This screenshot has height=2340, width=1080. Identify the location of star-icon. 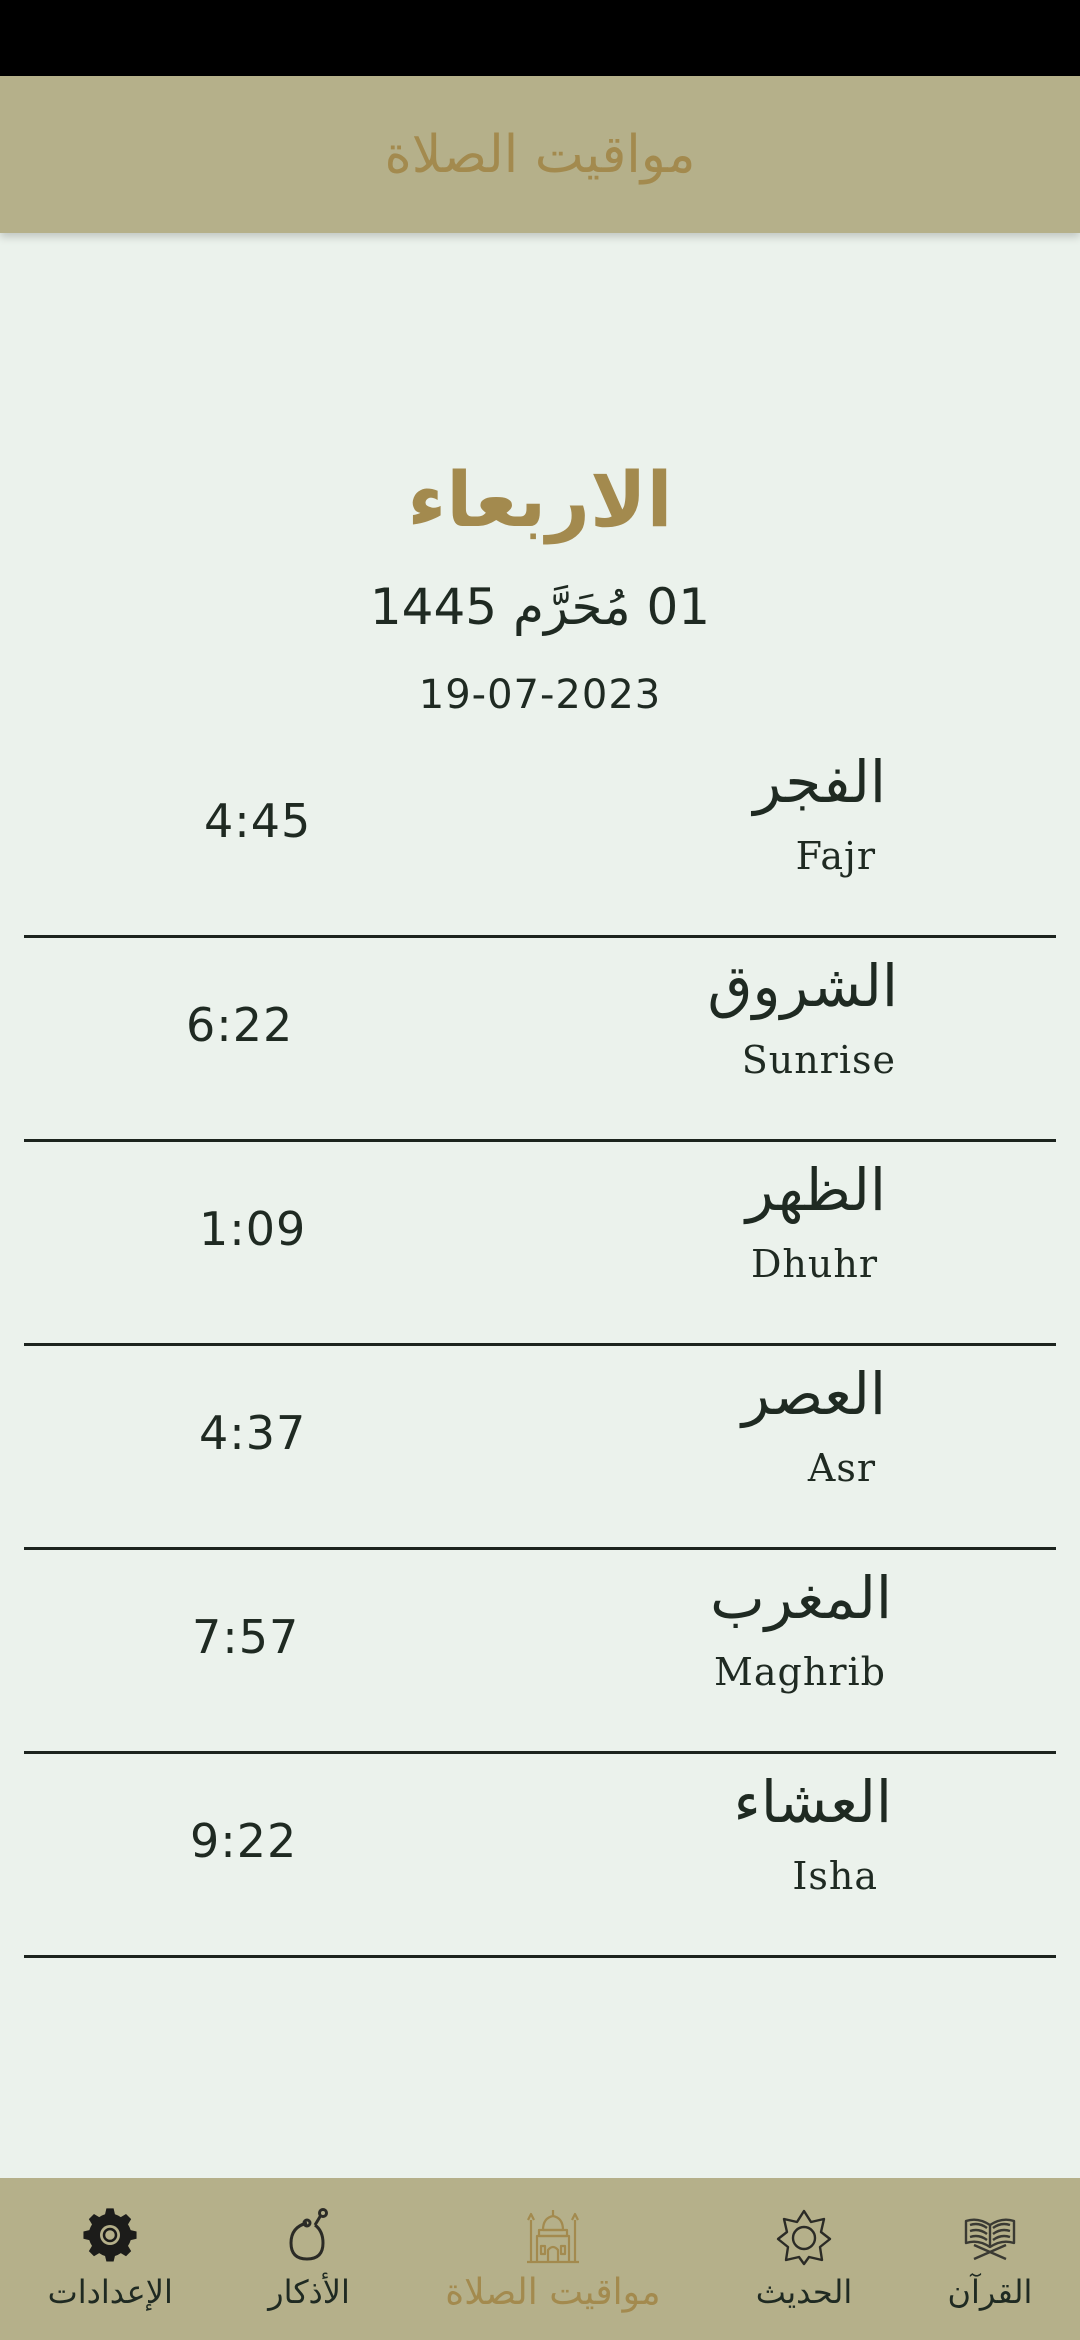
(804, 2237).